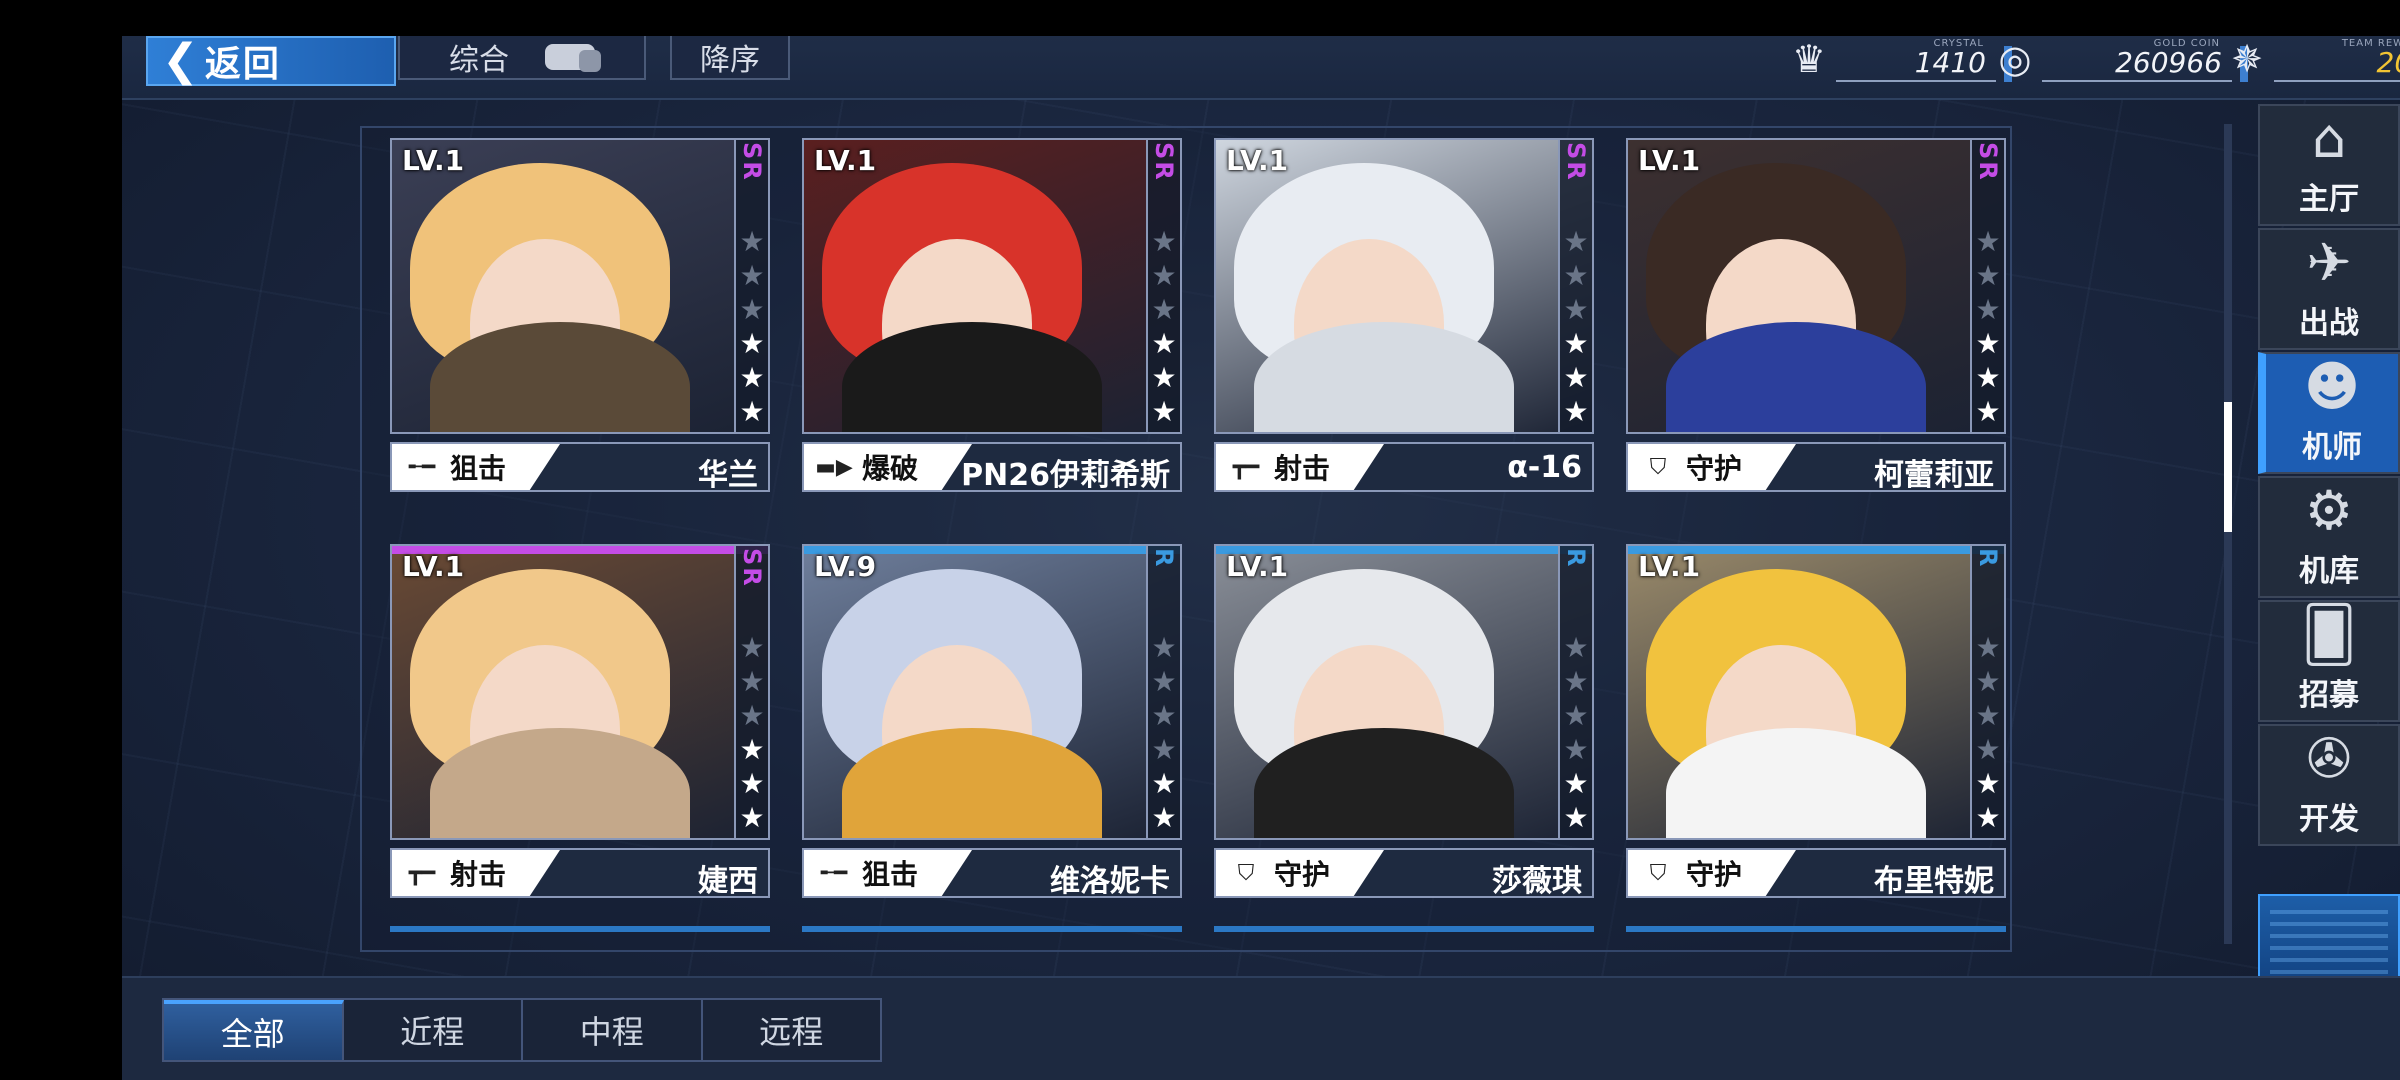 This screenshot has height=1080, width=2400. Describe the element at coordinates (1404, 467) in the screenshot. I see `pilot-info-bar: ┳━ 射击 α-16` at that location.